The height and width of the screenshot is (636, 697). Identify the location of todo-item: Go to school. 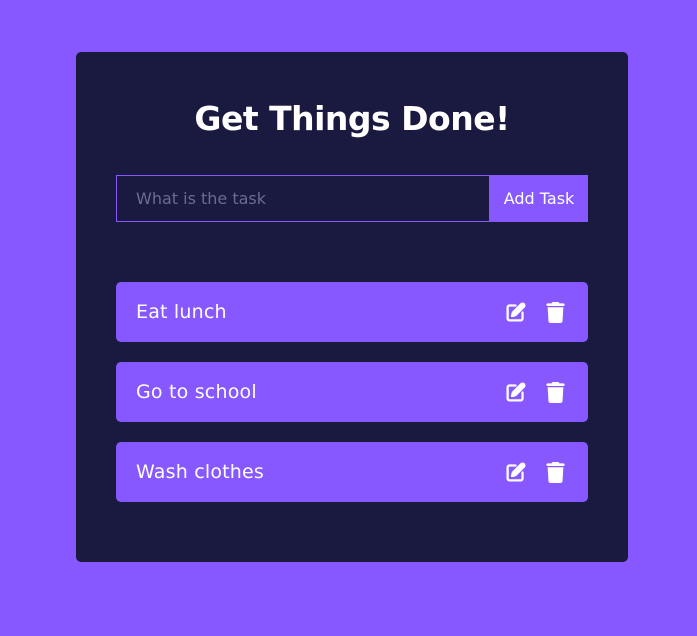
(352, 392).